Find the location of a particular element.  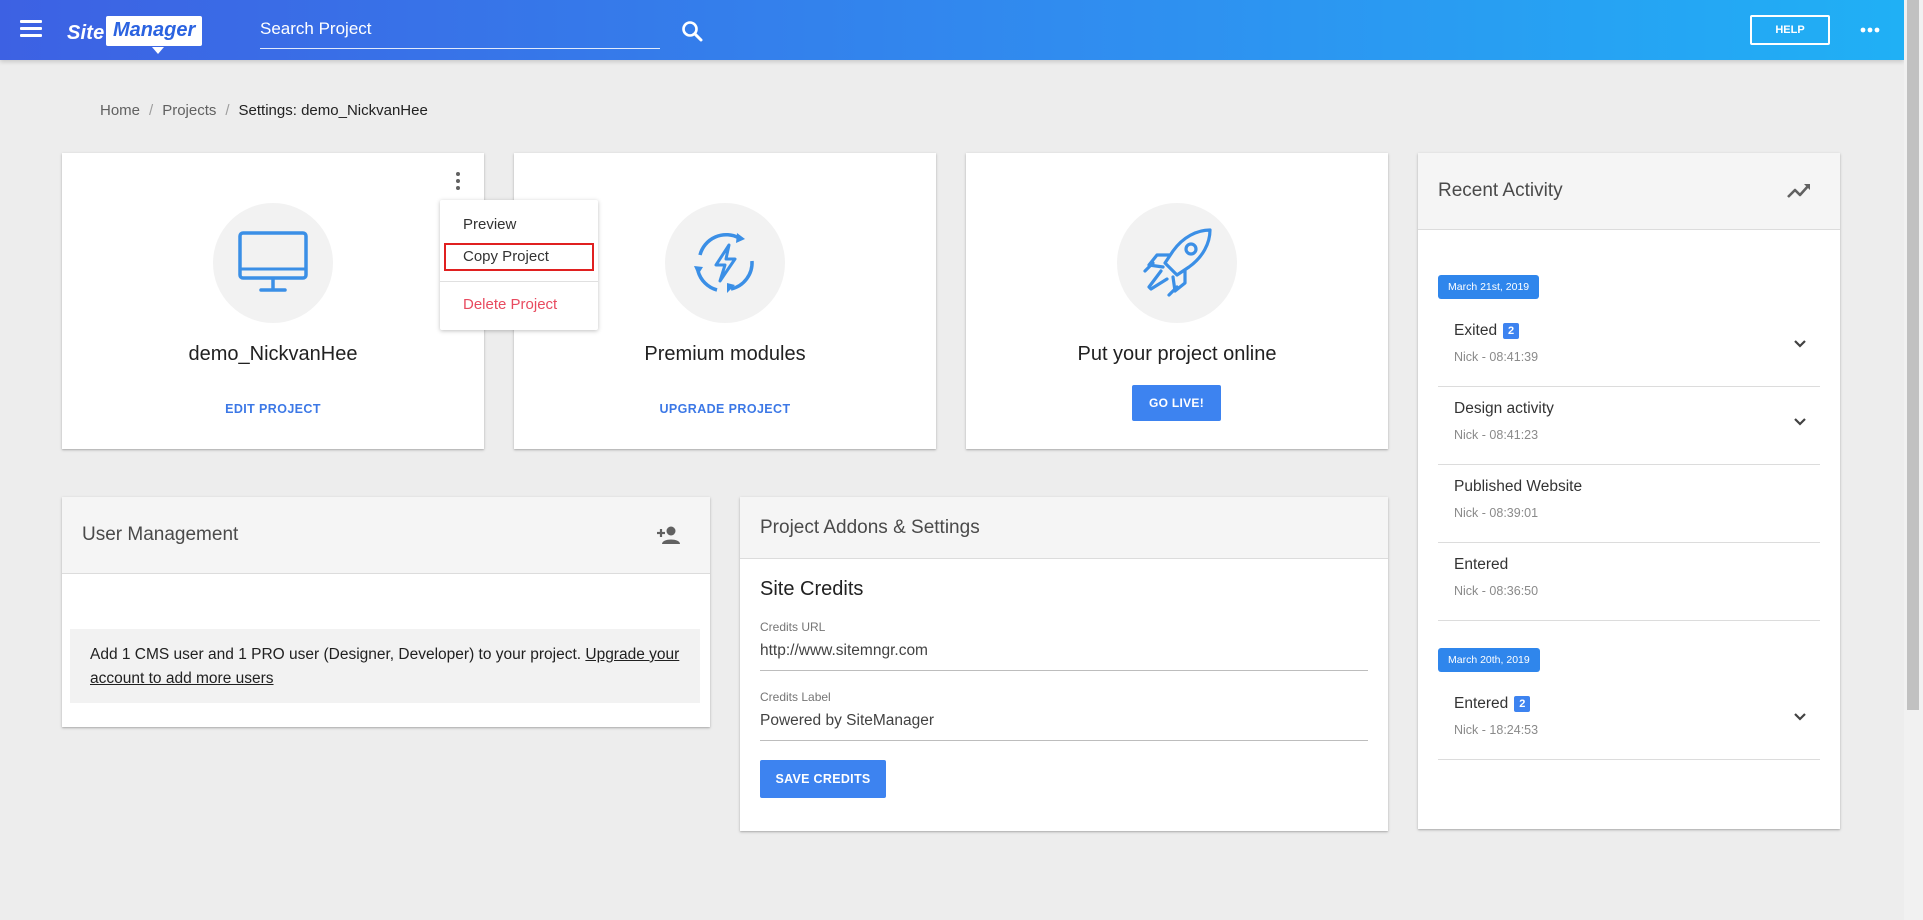

credits-label-field is located at coordinates (1064, 726).